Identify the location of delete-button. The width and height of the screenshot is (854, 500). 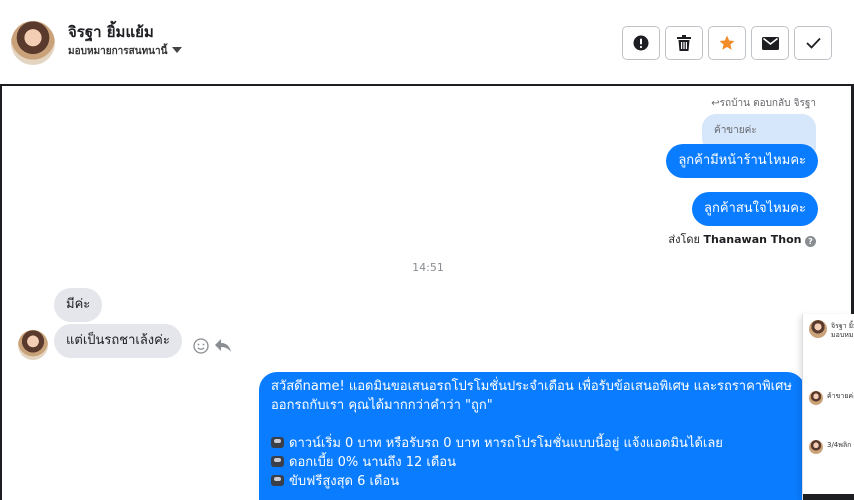
(684, 43).